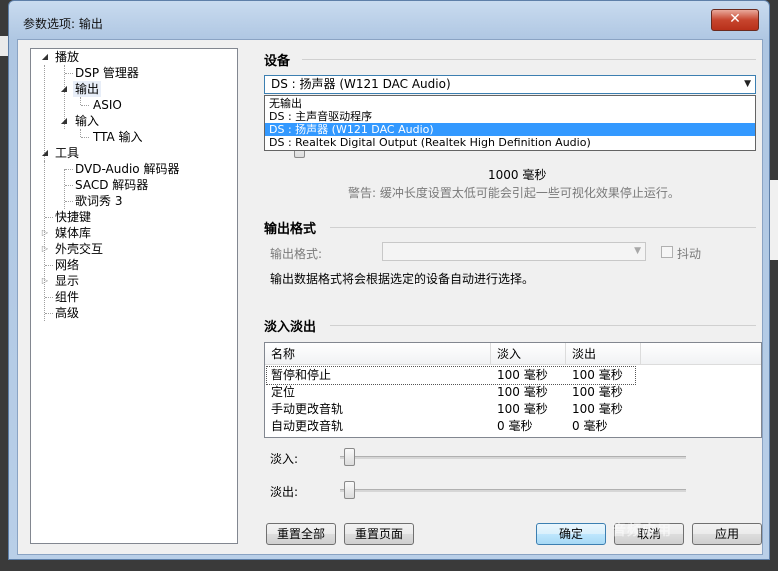 Image resolution: width=778 pixels, height=571 pixels. I want to click on apply-button: 应用, so click(727, 534).